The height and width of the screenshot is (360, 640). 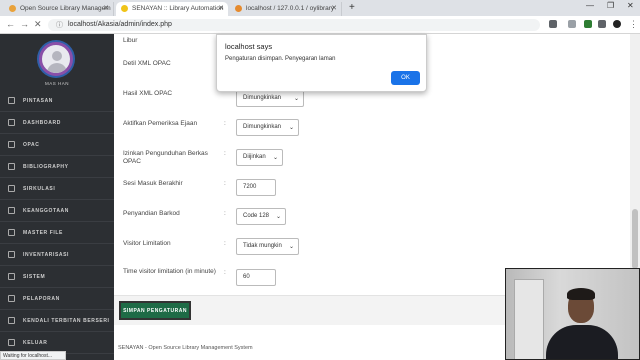 I want to click on sidebar-item-pelaporan: PELAPORAN, so click(x=57, y=299).